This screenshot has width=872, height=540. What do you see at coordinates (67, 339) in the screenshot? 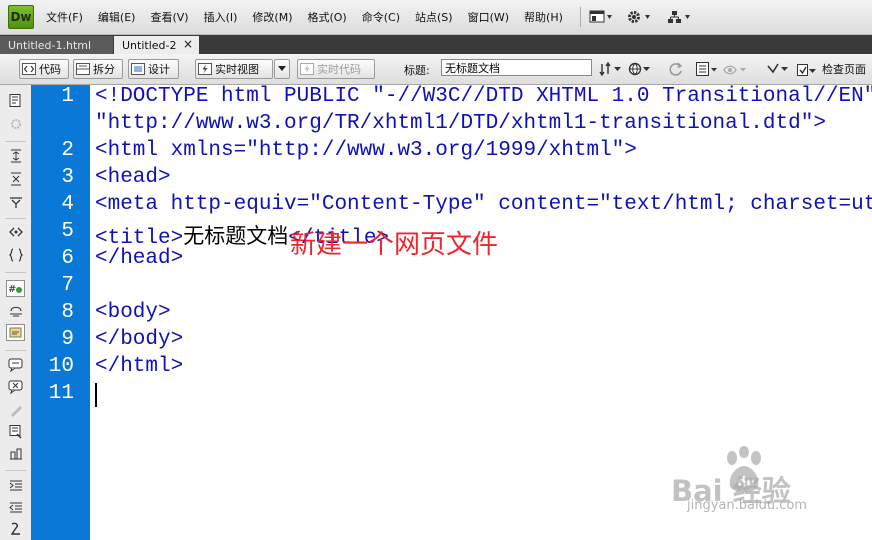
I see `line-number: 9` at bounding box center [67, 339].